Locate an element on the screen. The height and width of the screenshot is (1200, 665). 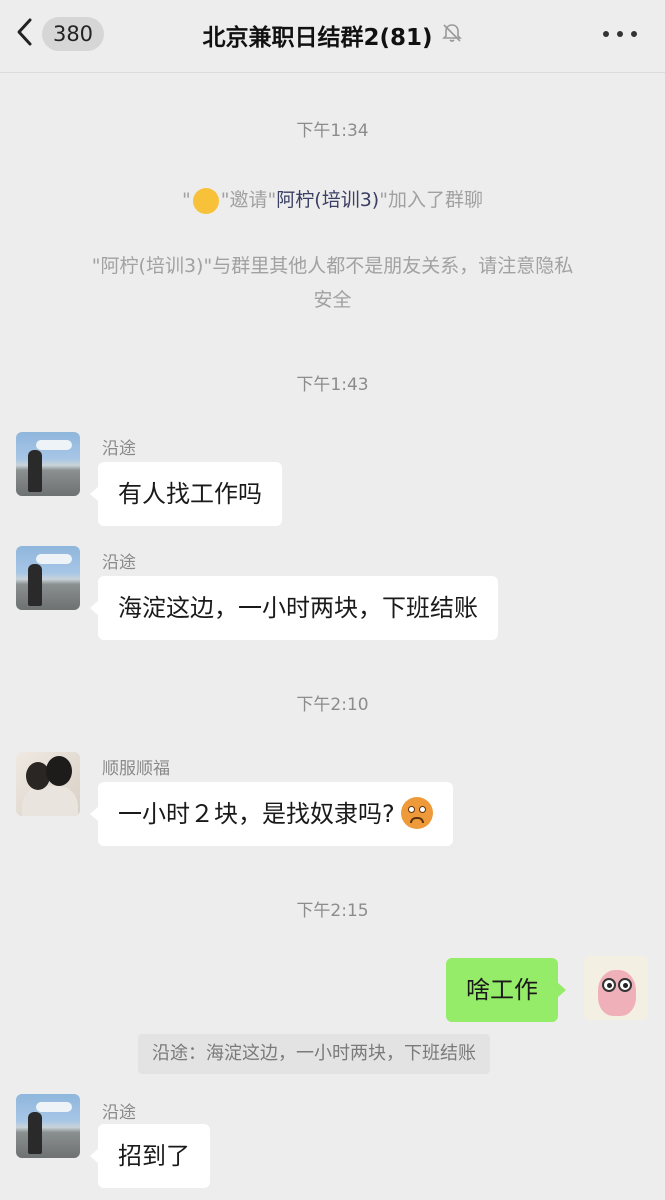
message-bubble: 有人找工作吗 is located at coordinates (186, 494).